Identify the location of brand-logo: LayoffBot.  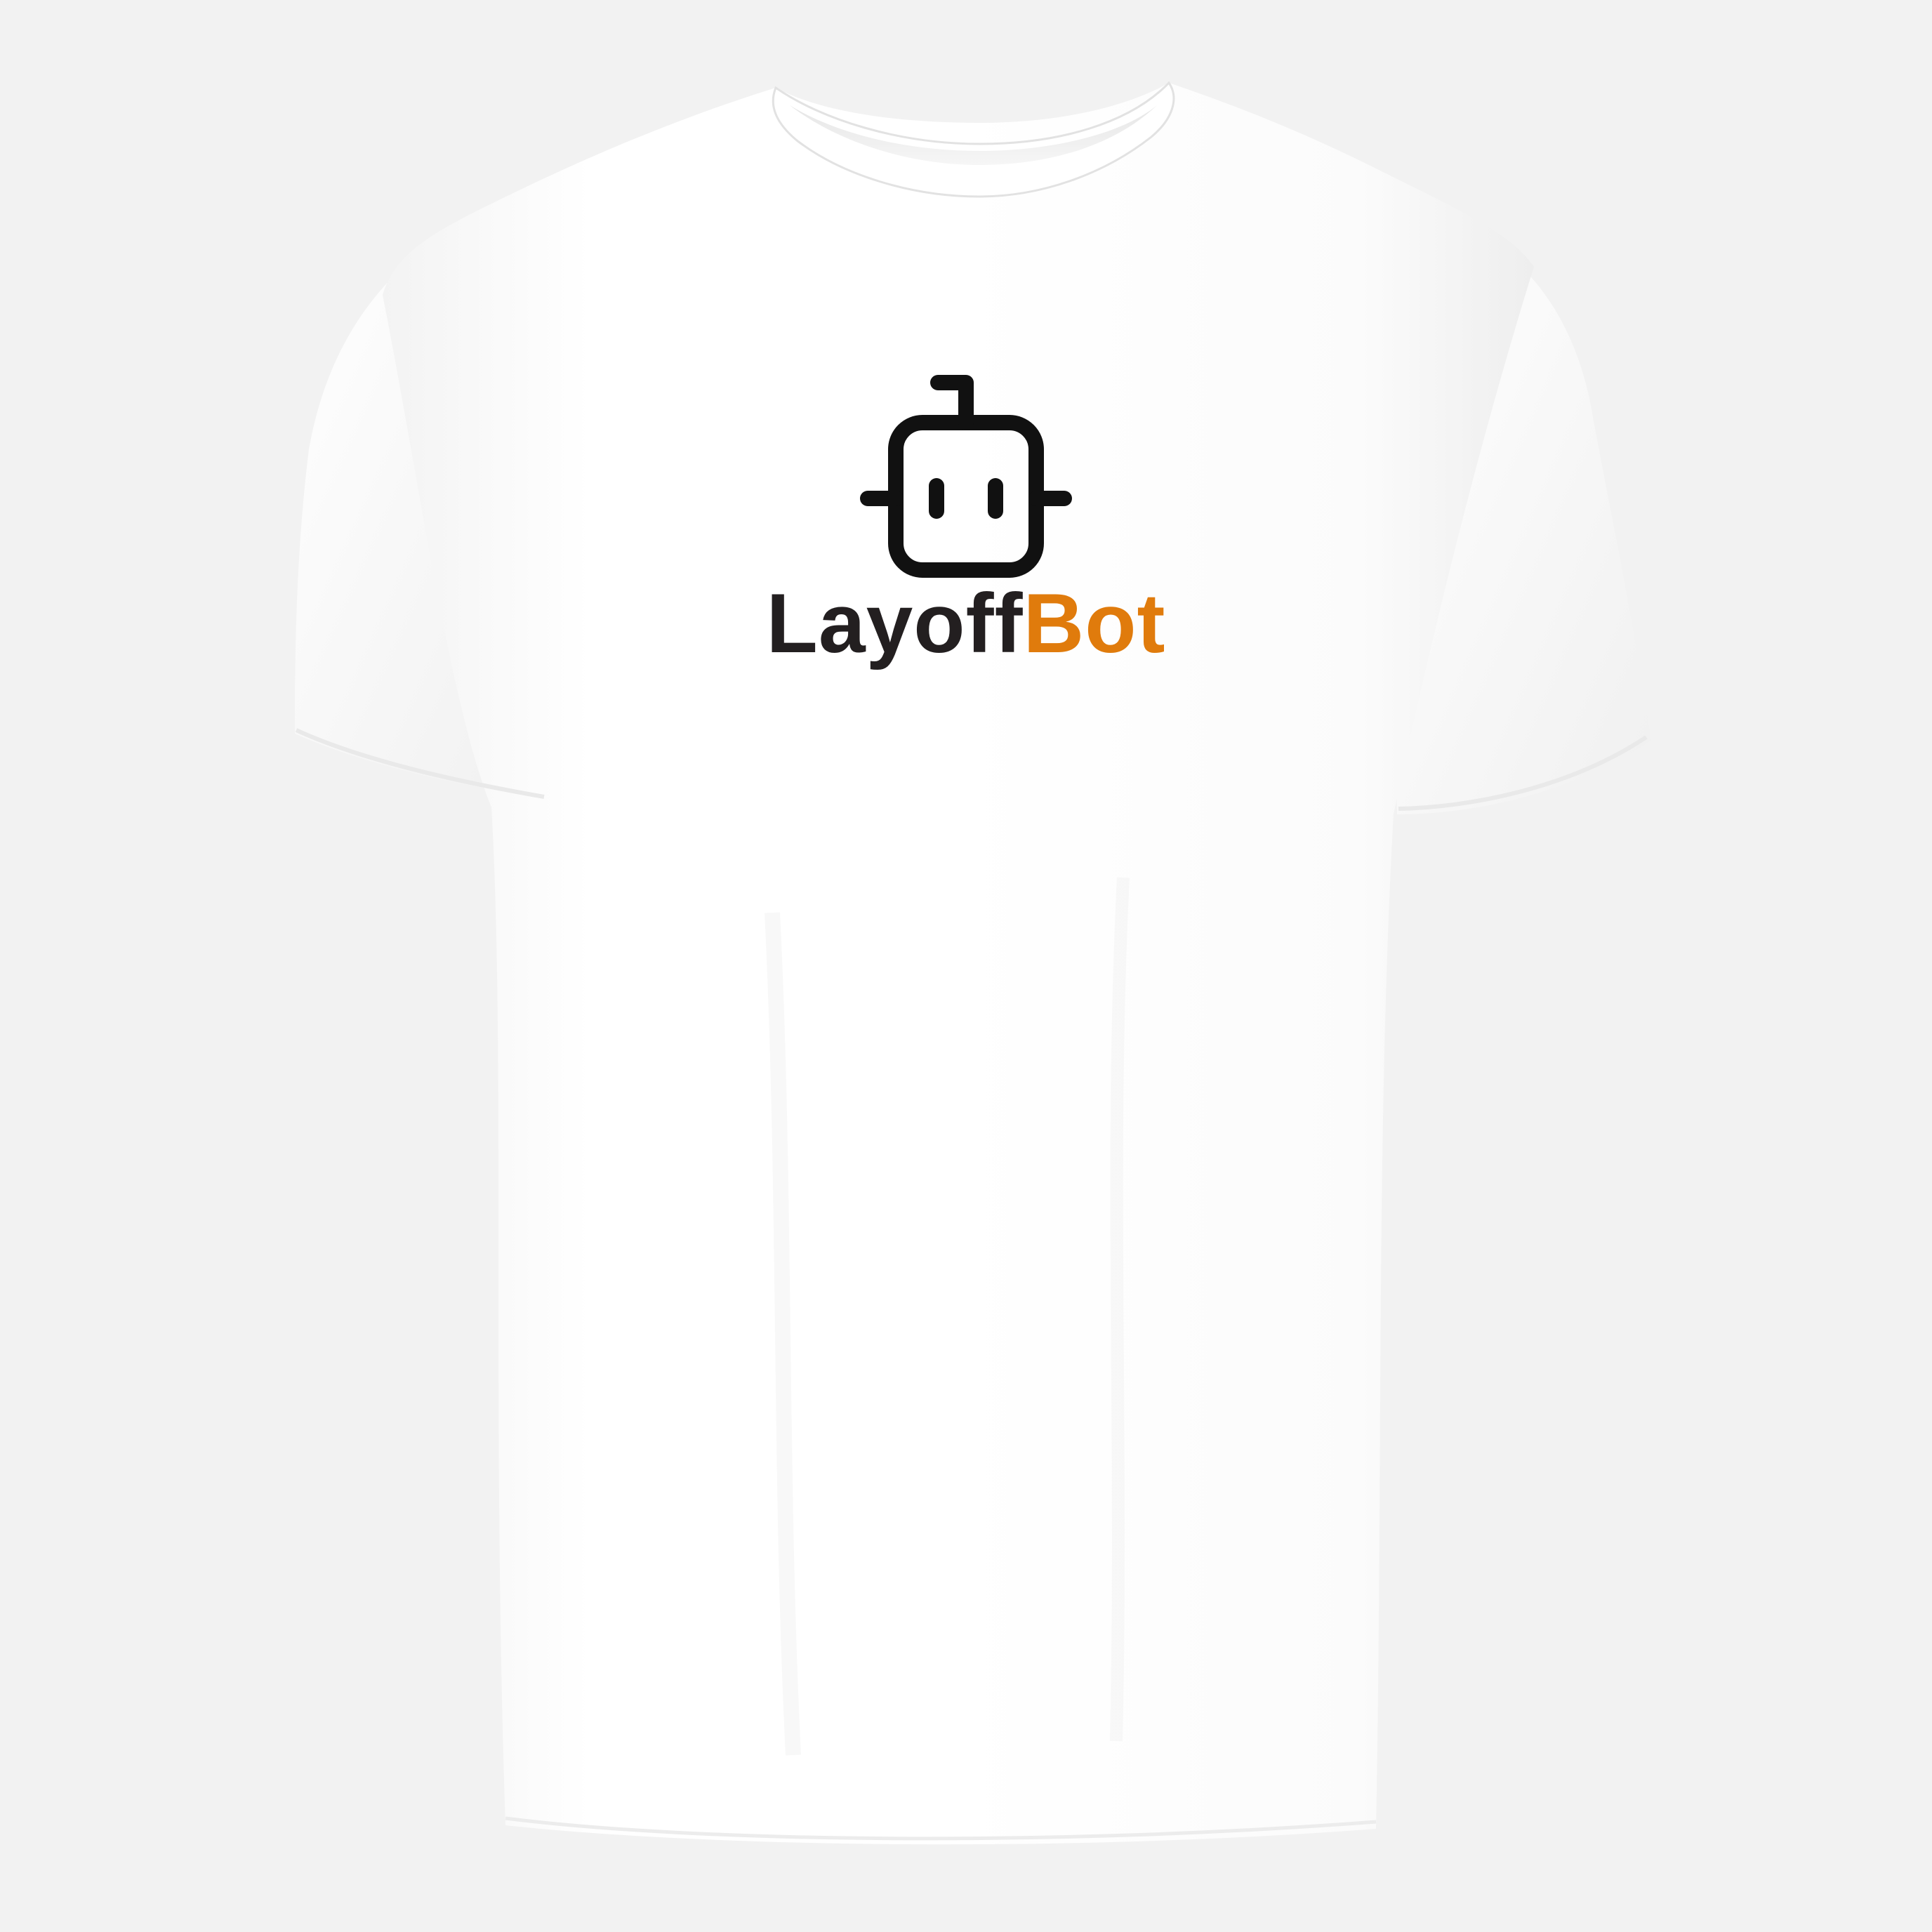
(966, 523).